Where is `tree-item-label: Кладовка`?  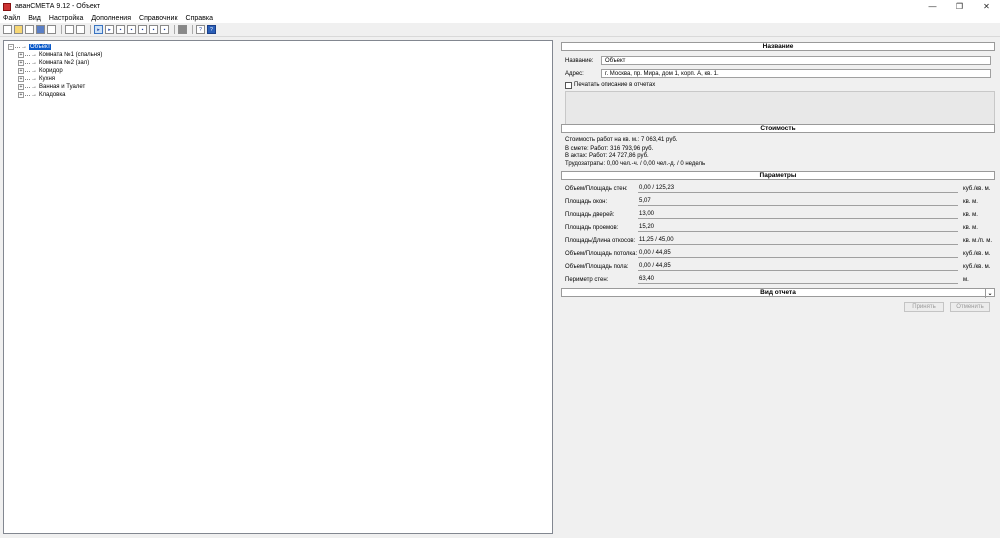 tree-item-label: Кладовка is located at coordinates (52, 95).